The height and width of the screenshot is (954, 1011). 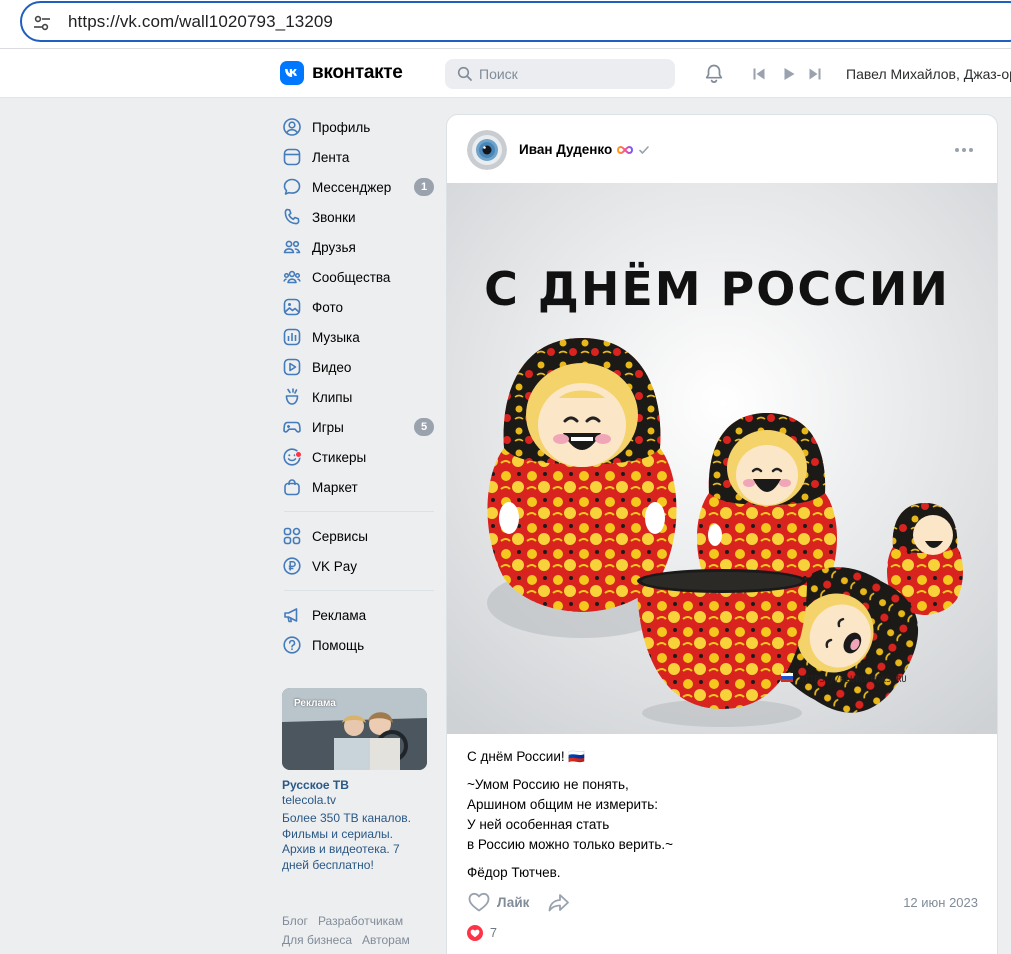 I want to click on nav-item-help: Помощь, so click(x=358, y=645).